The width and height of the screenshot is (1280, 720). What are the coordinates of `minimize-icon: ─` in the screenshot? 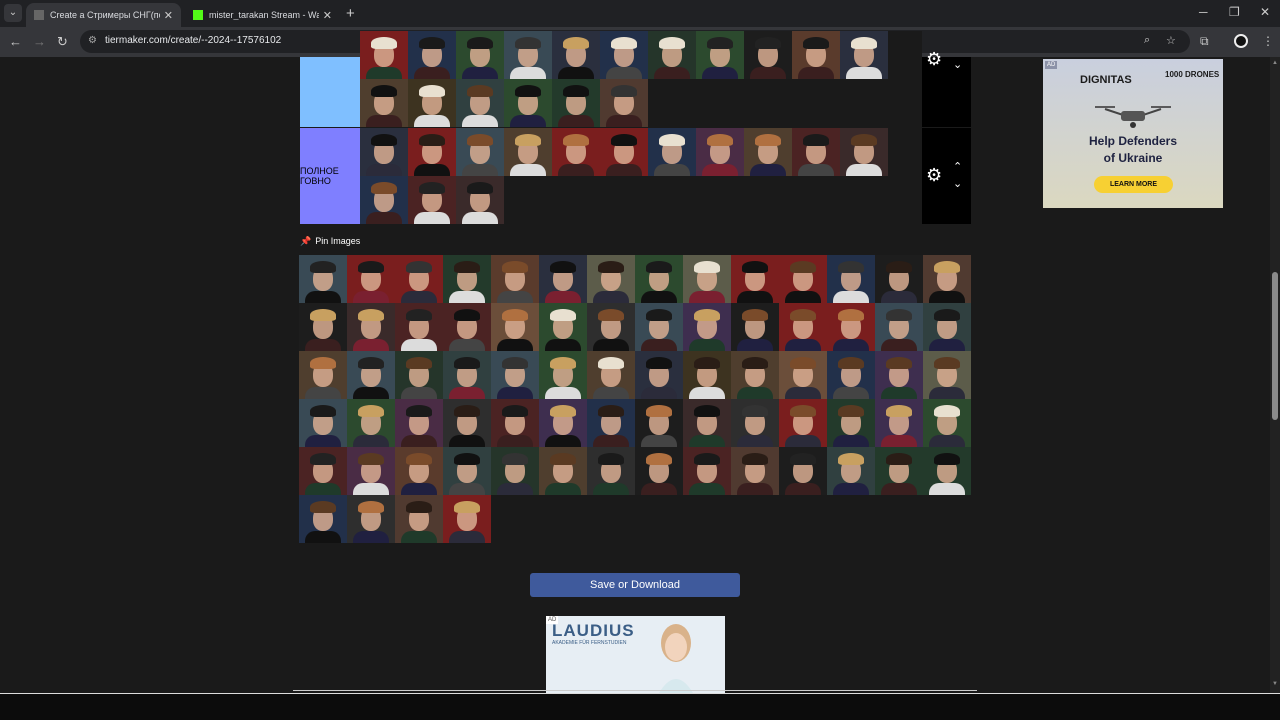 It's located at (1203, 12).